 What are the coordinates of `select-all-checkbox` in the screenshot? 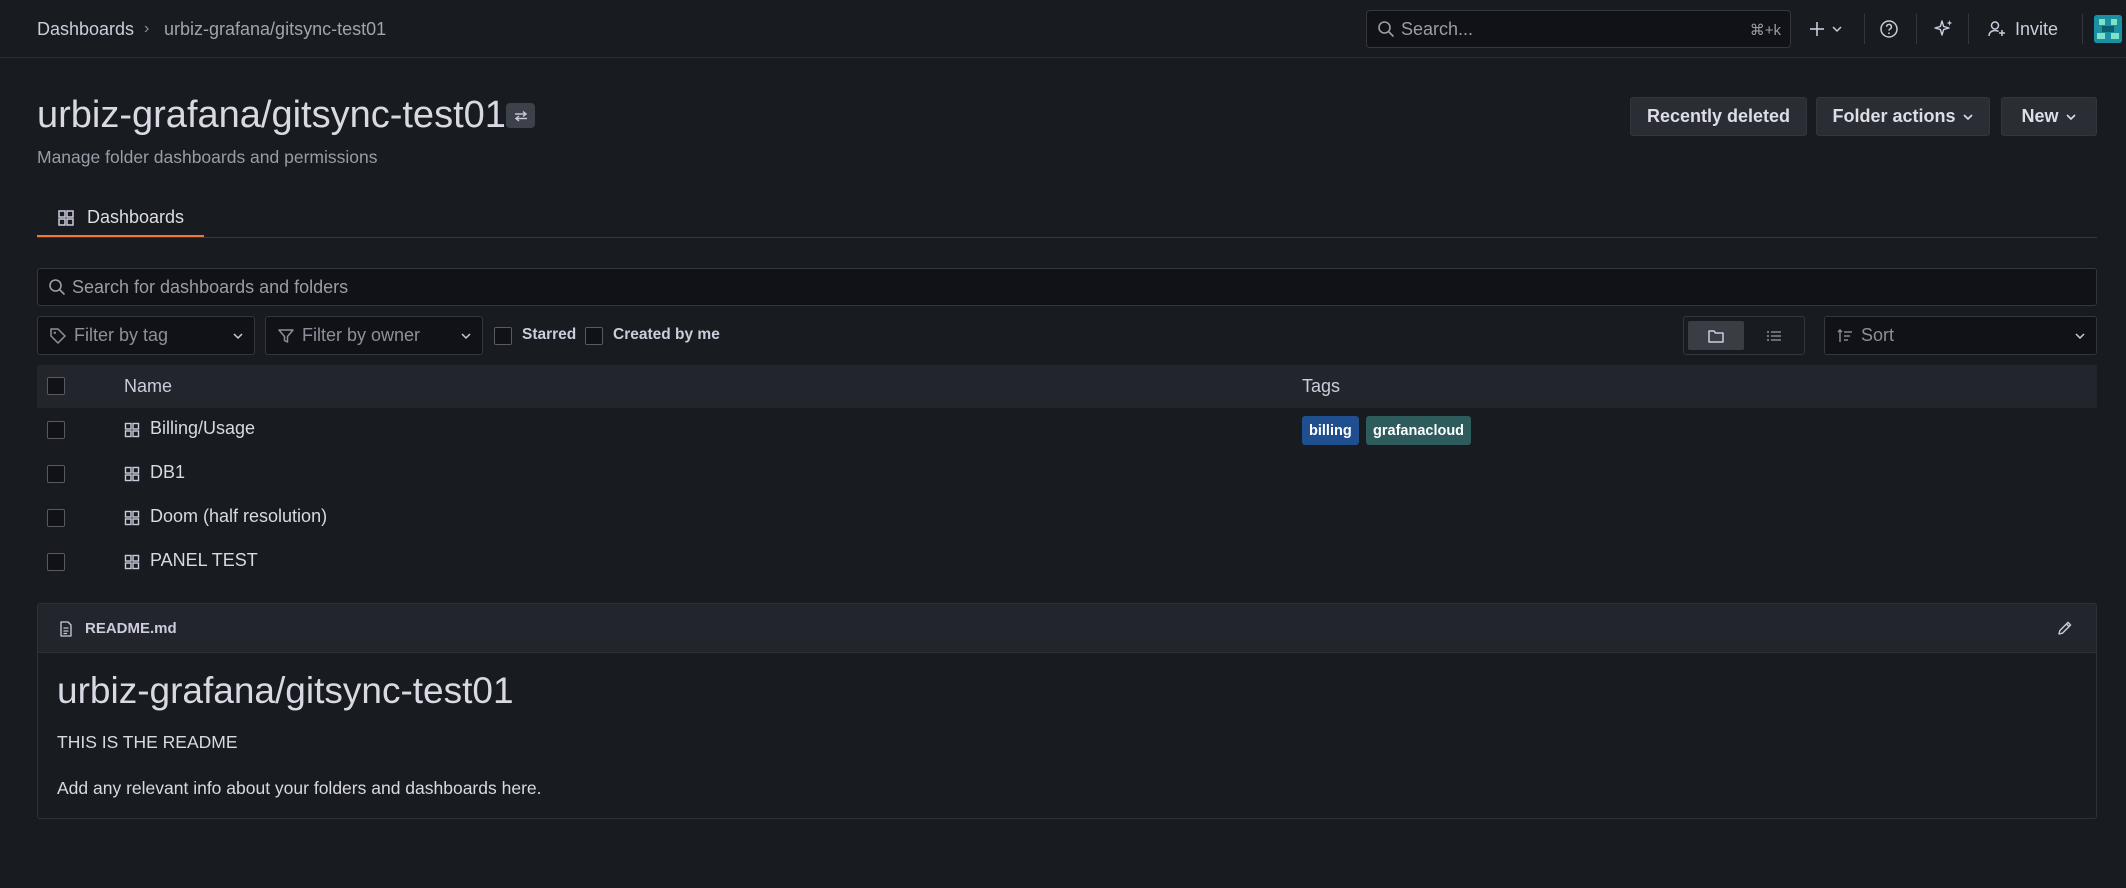 It's located at (56, 386).